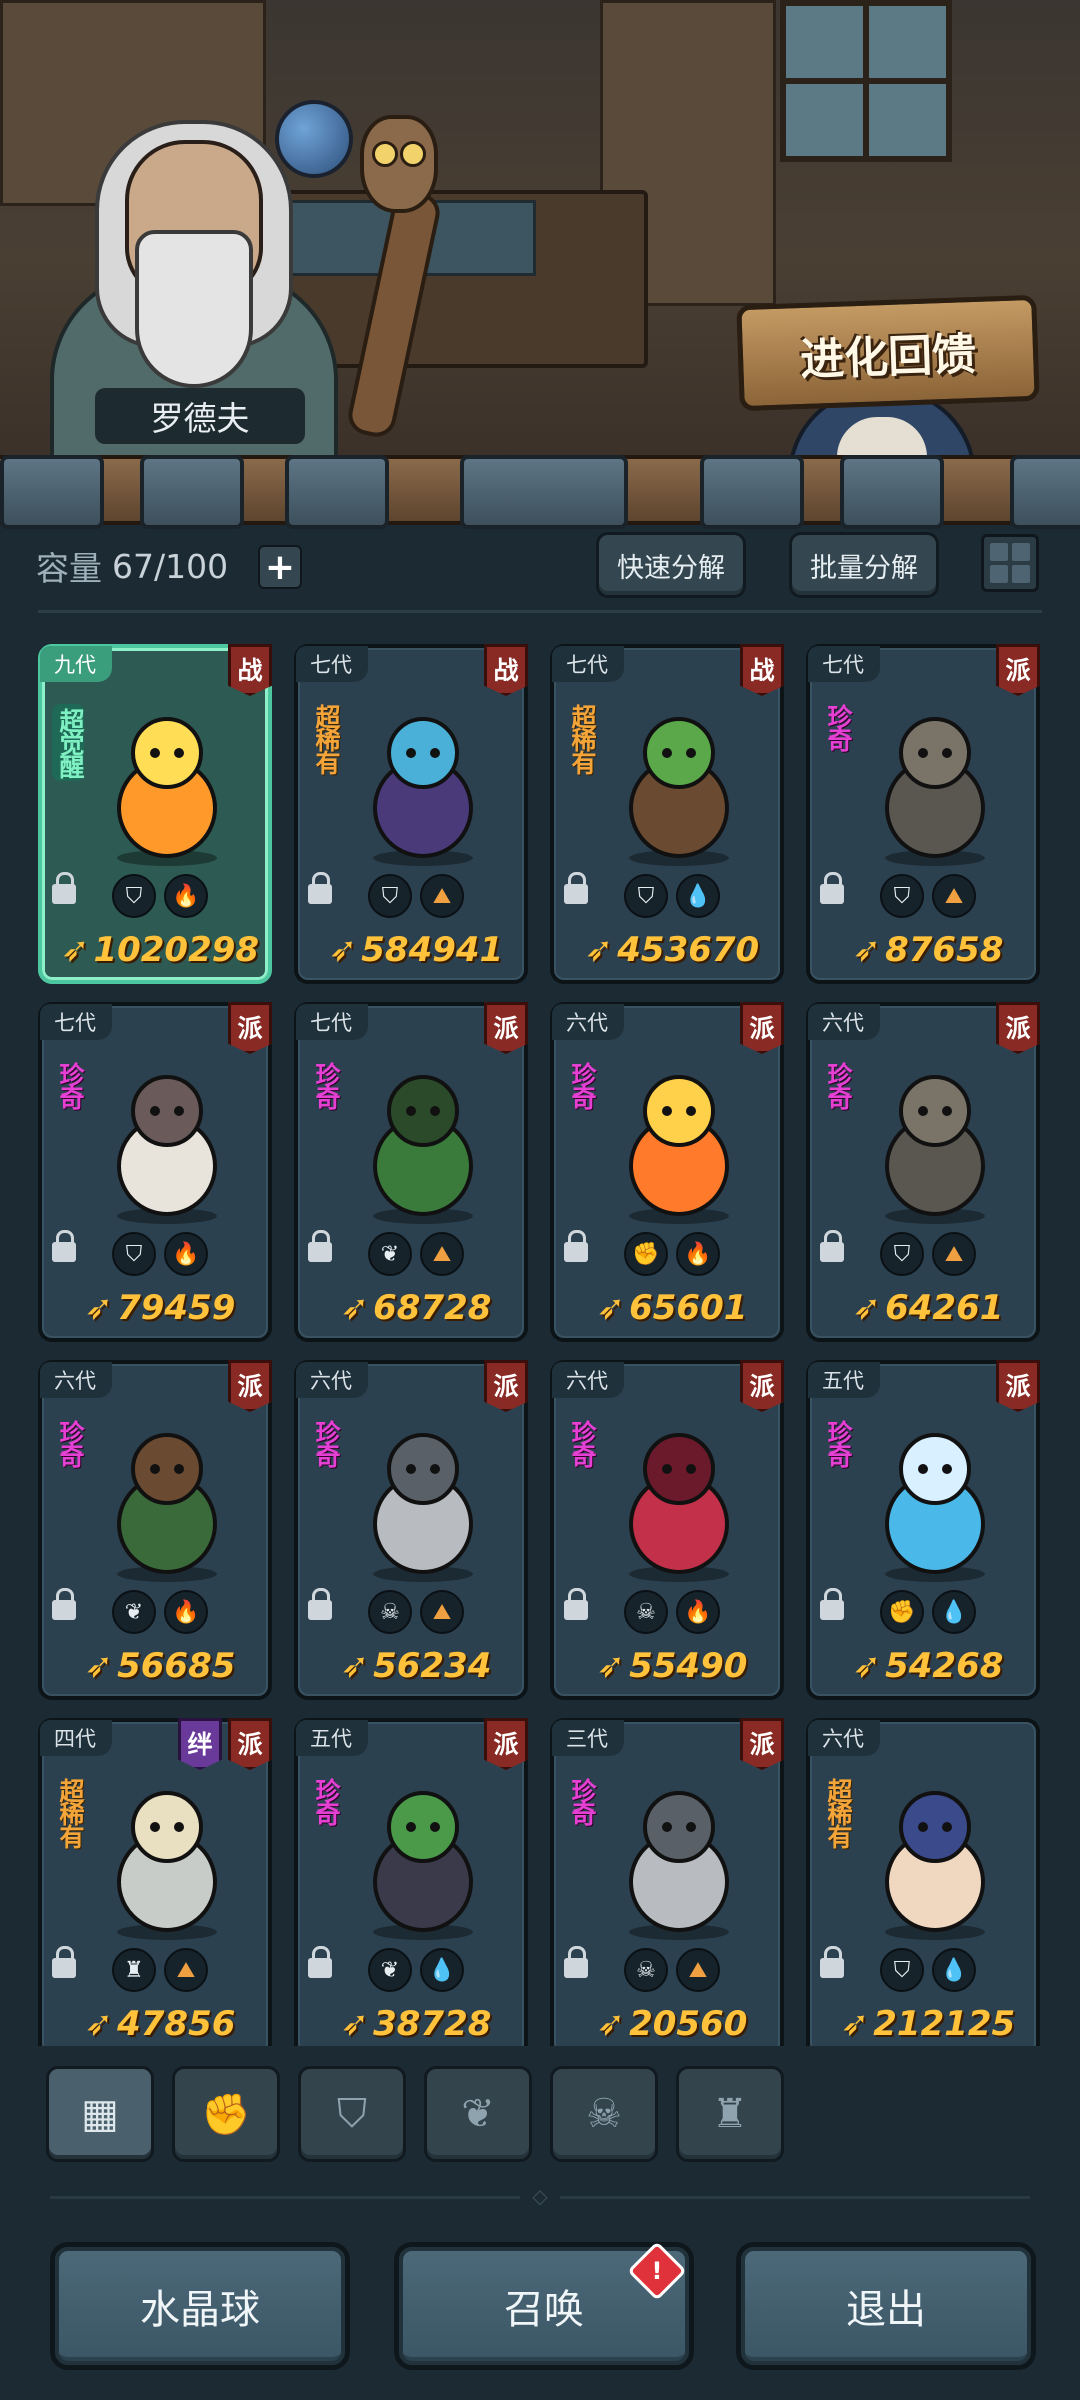  I want to click on monster-card: 六代 派珍奇 ☠ 🔥 ➶ 55490, so click(667, 1530).